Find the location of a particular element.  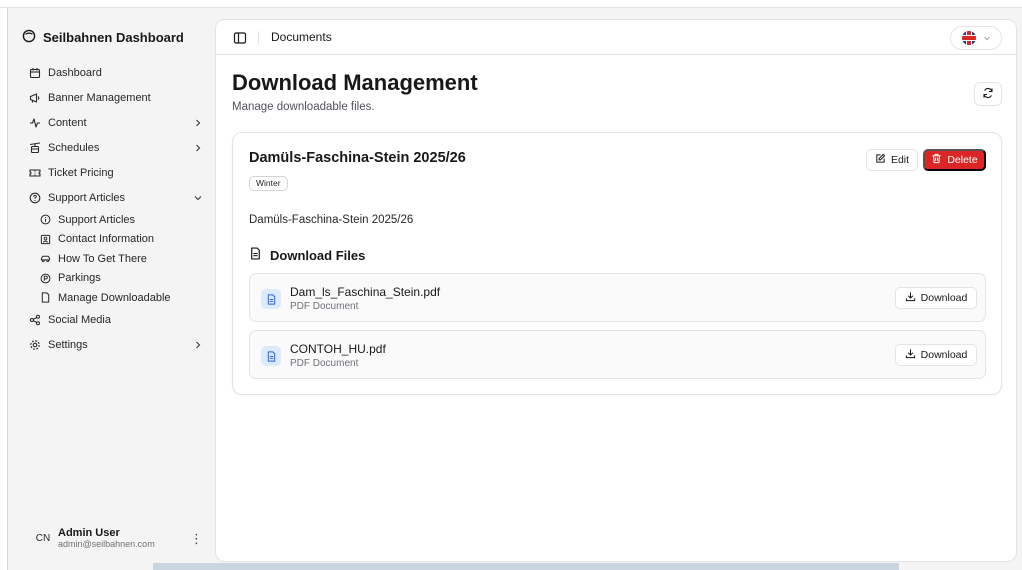

sidebar-item-label: Banner Management is located at coordinates (99, 97).